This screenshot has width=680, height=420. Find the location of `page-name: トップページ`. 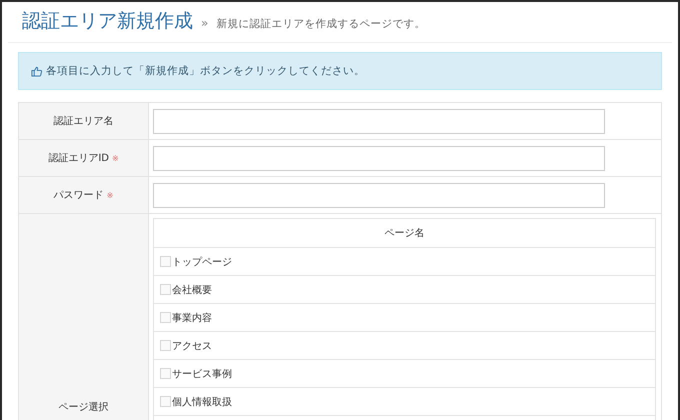

page-name: トップページ is located at coordinates (202, 262).